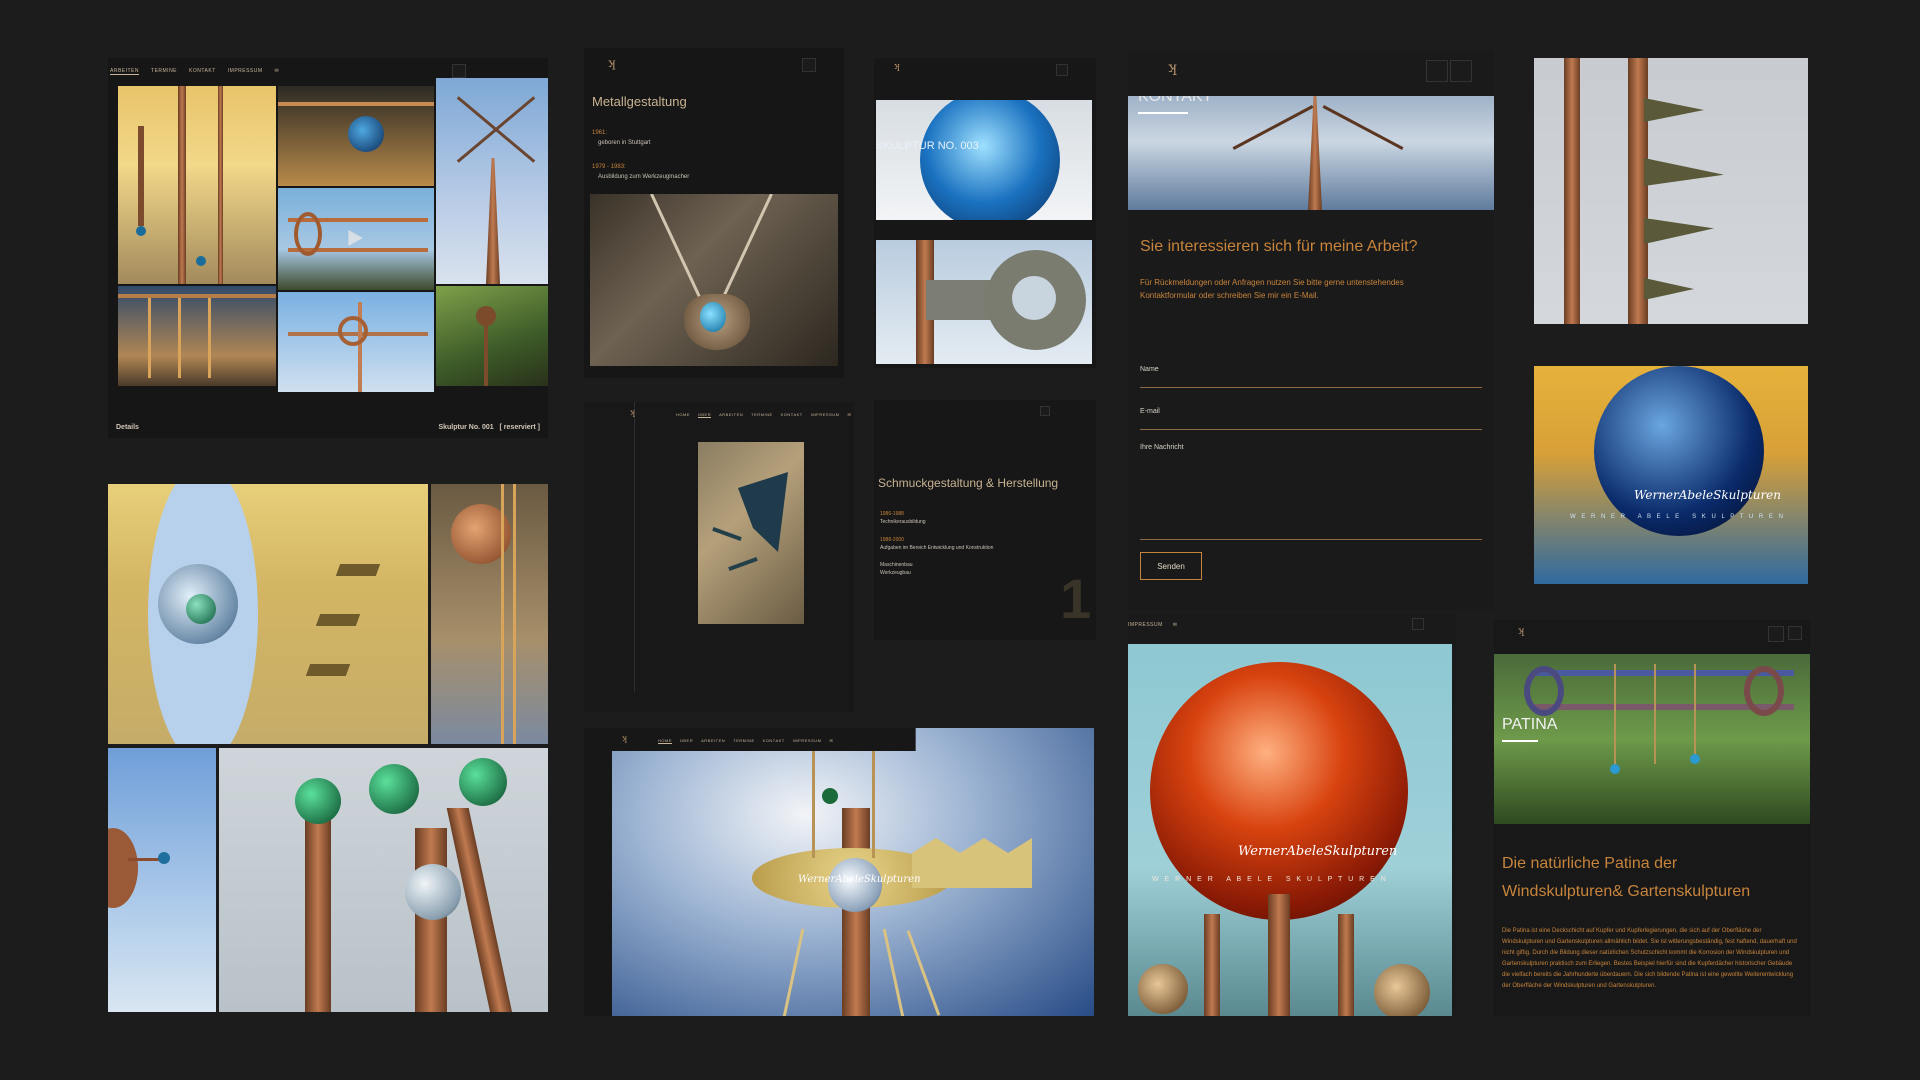 The image size is (1920, 1080). I want to click on message-field: Ihre Nachricht, so click(1311, 492).